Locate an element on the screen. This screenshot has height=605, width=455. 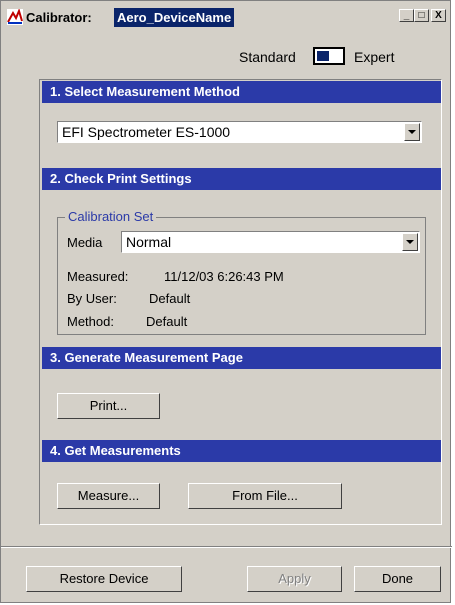
measured-label: Measured: is located at coordinates (98, 276).